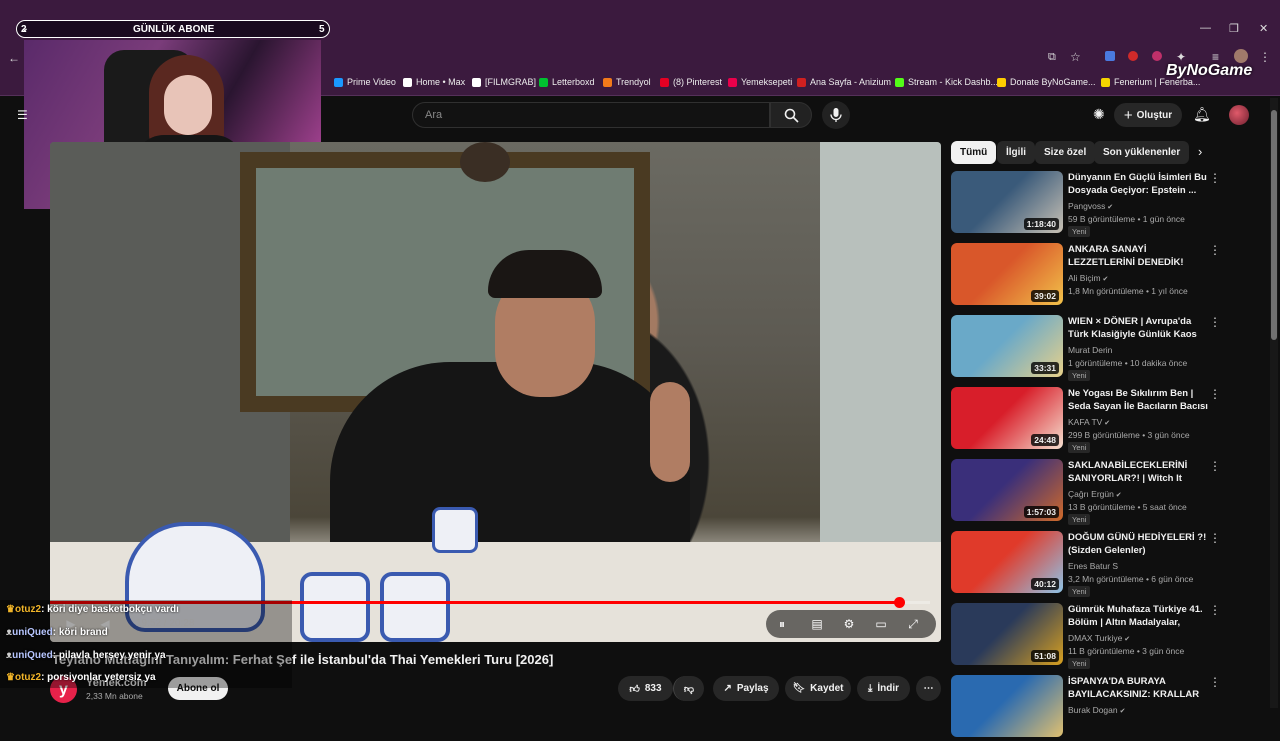 This screenshot has height=741, width=1280. What do you see at coordinates (1088, 278) in the screenshot?
I see `recommended-channel: Ali Biçim ✔` at bounding box center [1088, 278].